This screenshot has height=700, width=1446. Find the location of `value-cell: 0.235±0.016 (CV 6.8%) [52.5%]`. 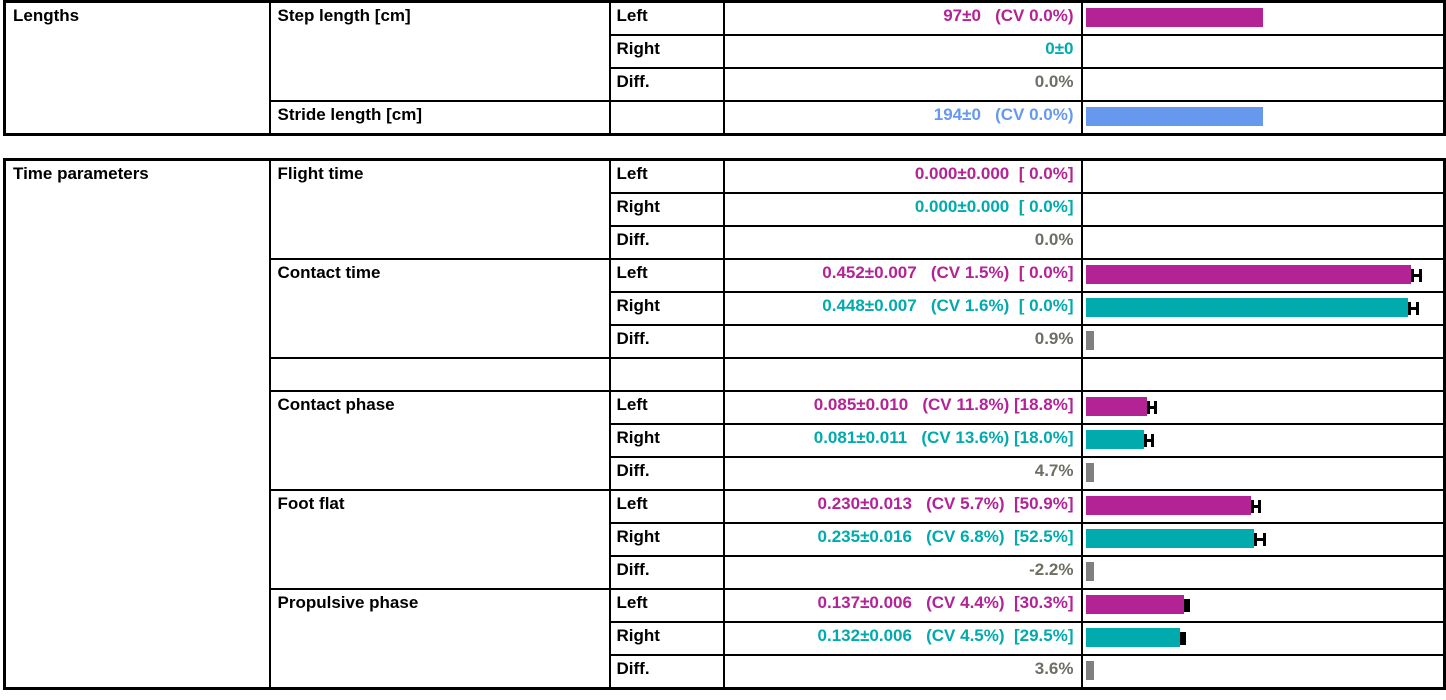

value-cell: 0.235±0.016 (CV 6.8%) [52.5%] is located at coordinates (902, 539).